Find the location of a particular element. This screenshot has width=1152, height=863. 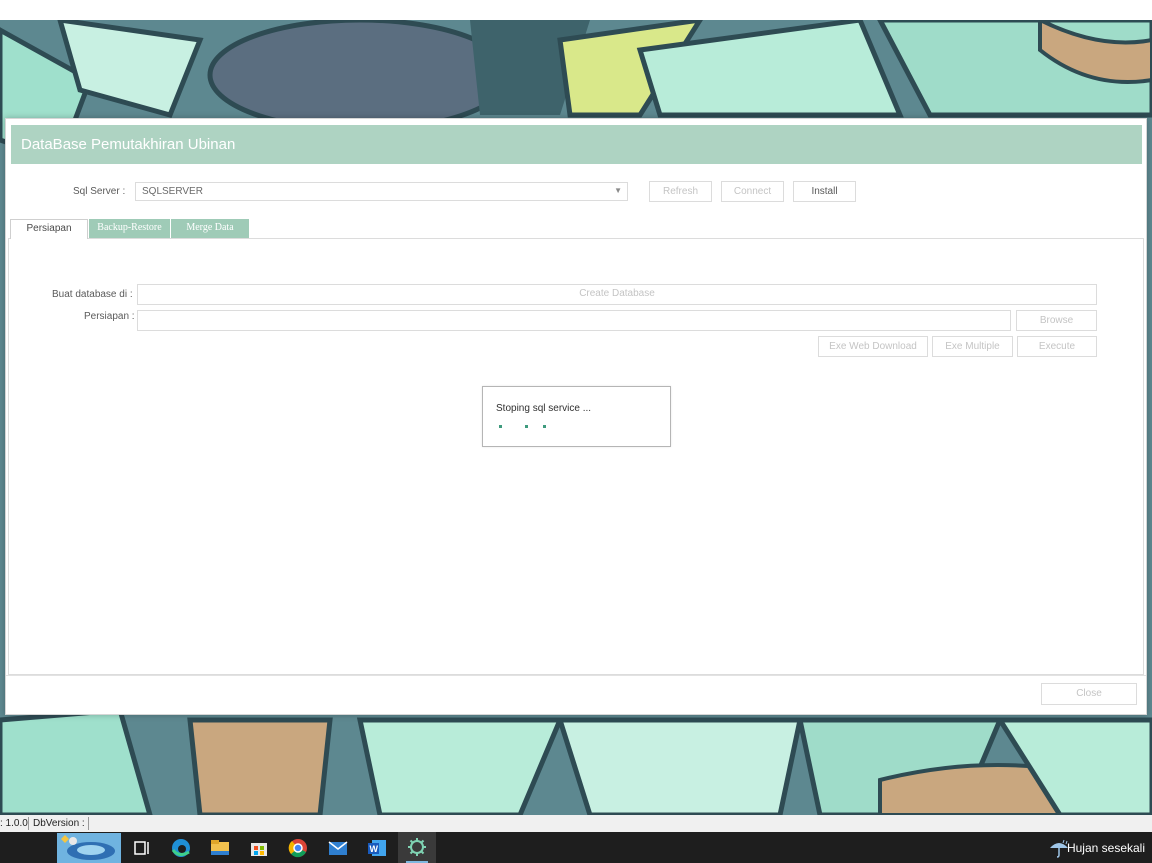

execute-button: Execute is located at coordinates (1057, 346).